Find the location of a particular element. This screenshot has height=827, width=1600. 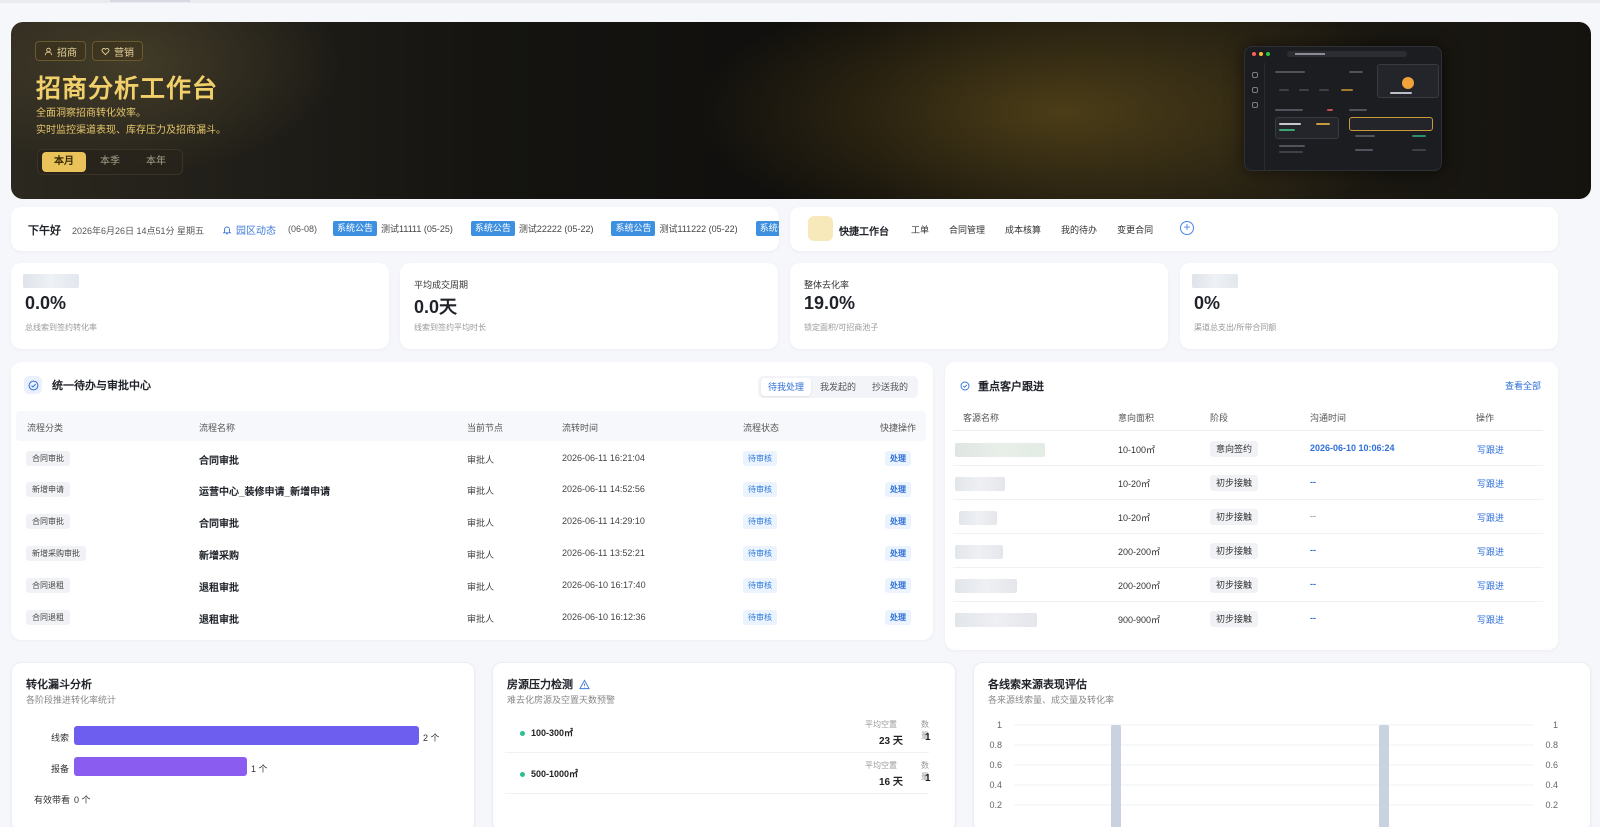

approval-tabs: 待我处理 我发起的 抄送我的 is located at coordinates (838, 387).